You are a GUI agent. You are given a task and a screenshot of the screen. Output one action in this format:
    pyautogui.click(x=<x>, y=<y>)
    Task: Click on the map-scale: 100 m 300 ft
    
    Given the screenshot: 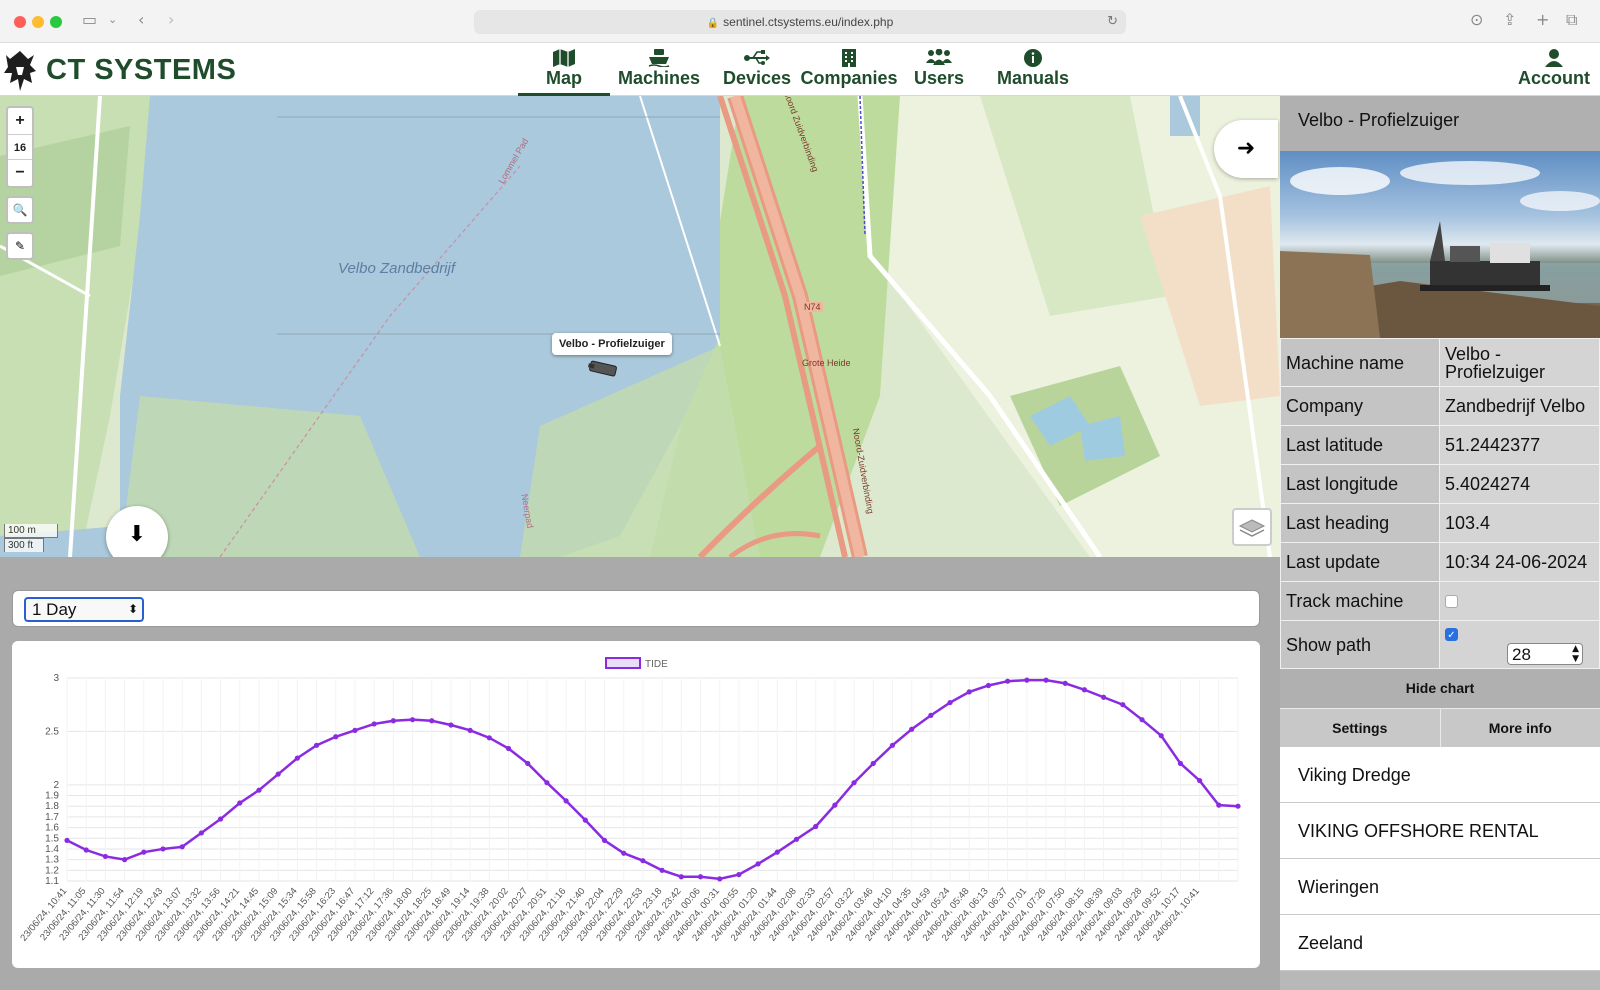 What is the action you would take?
    pyautogui.click(x=31, y=538)
    